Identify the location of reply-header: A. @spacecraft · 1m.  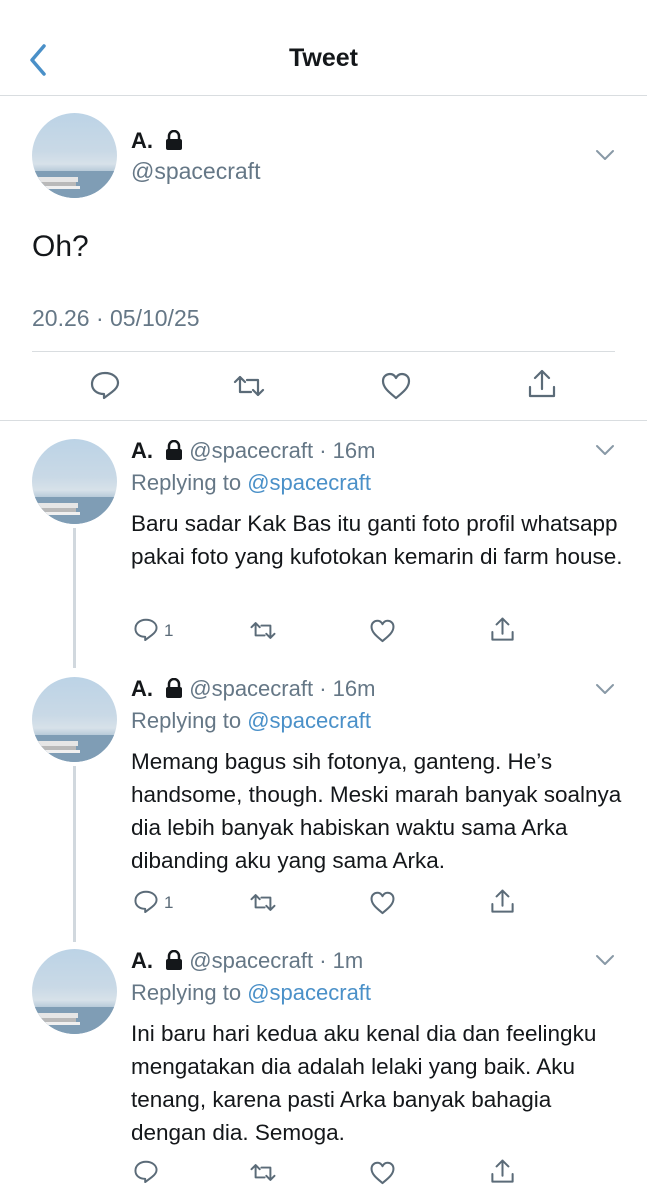
(247, 961).